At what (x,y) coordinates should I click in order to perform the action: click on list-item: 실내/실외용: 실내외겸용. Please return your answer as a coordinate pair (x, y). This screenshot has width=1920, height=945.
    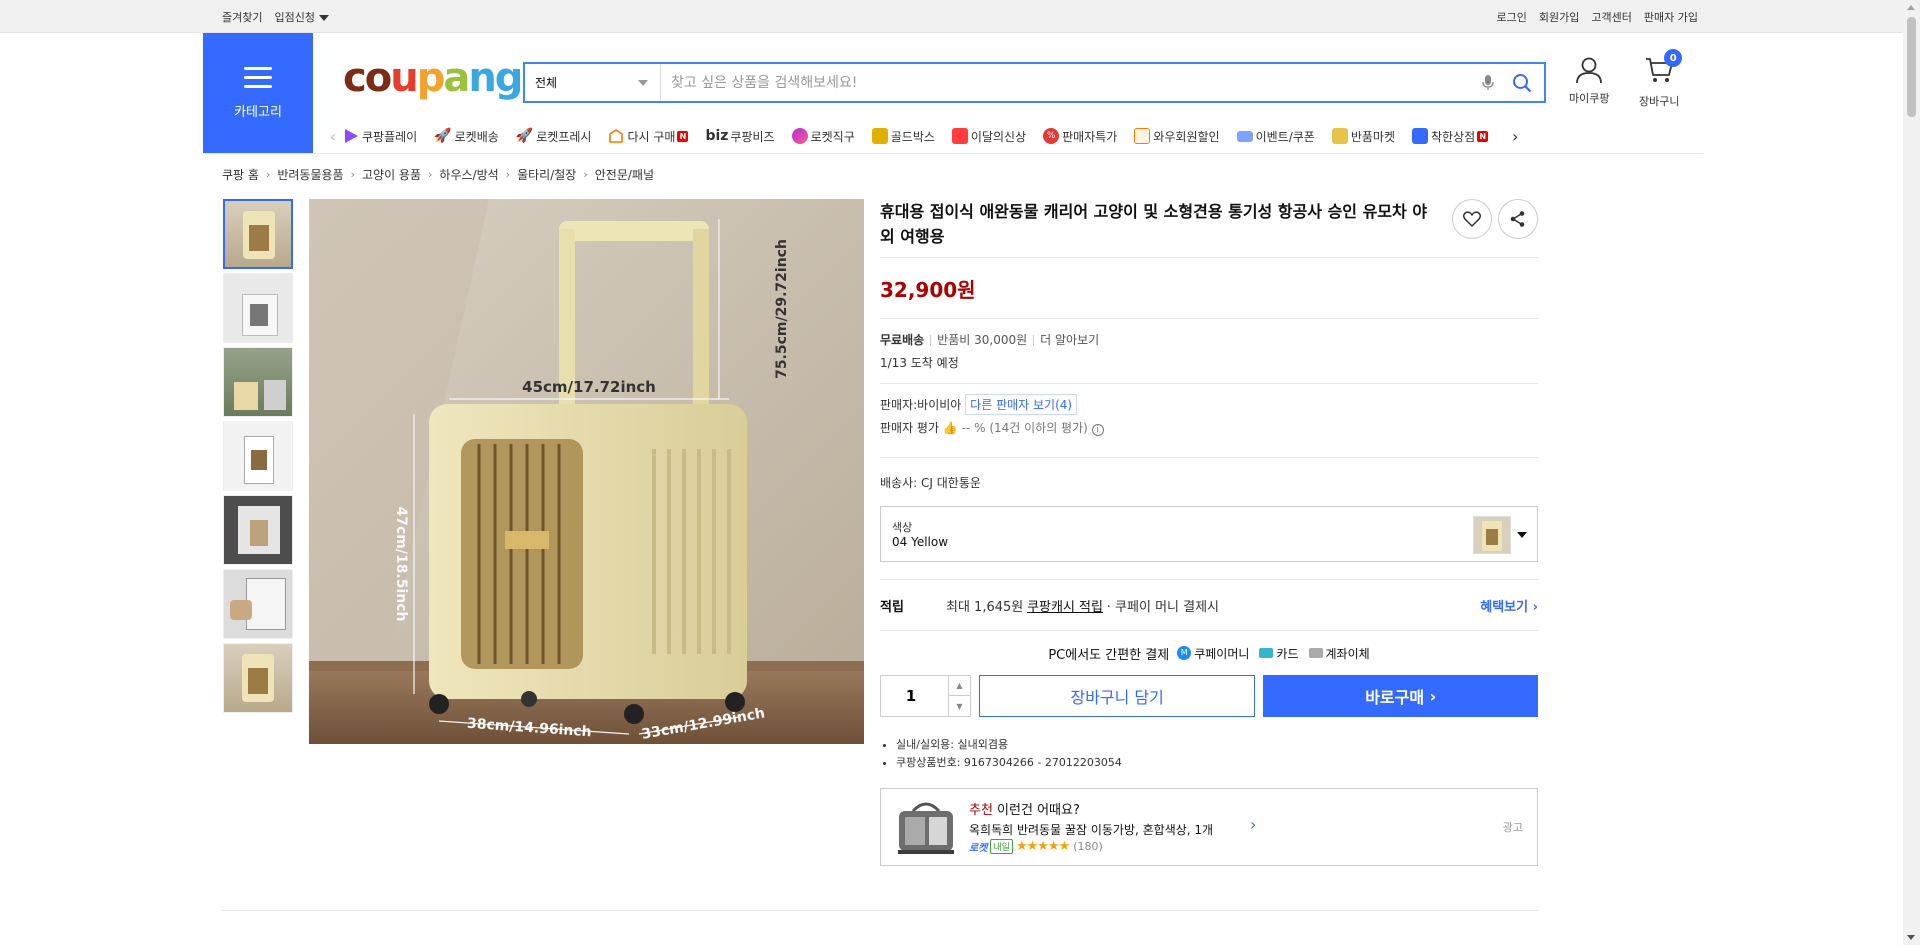
    Looking at the image, I should click on (1217, 745).